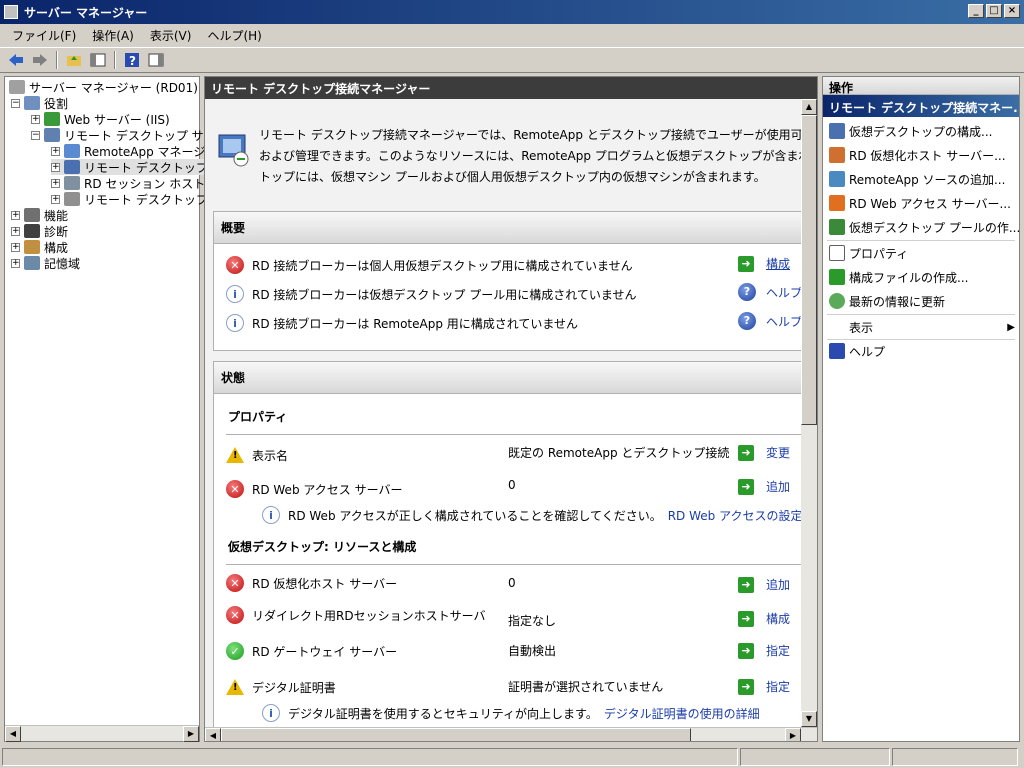 Image resolution: width=1024 pixels, height=768 pixels. What do you see at coordinates (314, 489) in the screenshot?
I see `property-row: ✕ RD Web アクセス サーバー` at bounding box center [314, 489].